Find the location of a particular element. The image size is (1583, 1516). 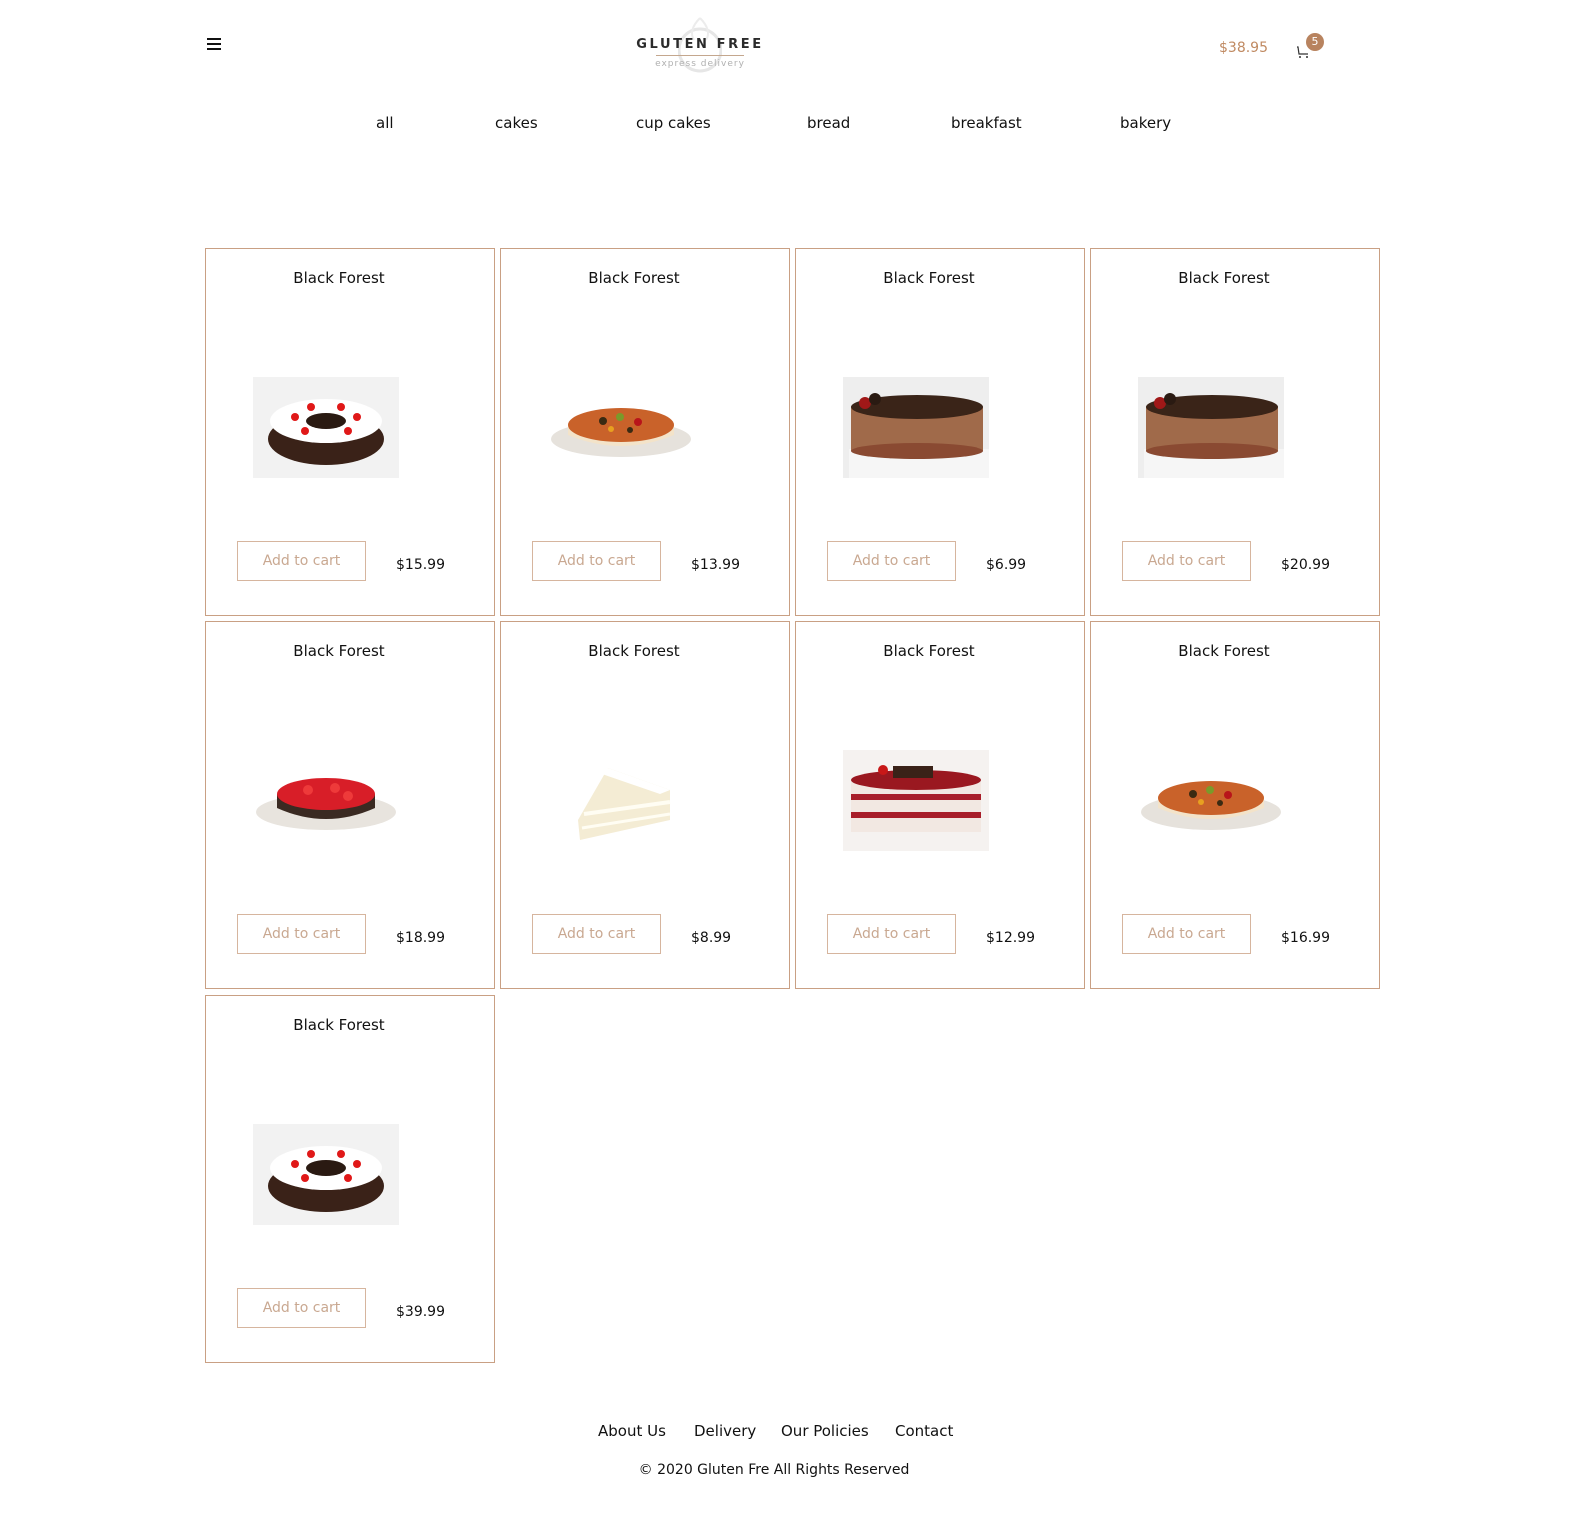

footer-link-contact: Contact is located at coordinates (924, 1431).